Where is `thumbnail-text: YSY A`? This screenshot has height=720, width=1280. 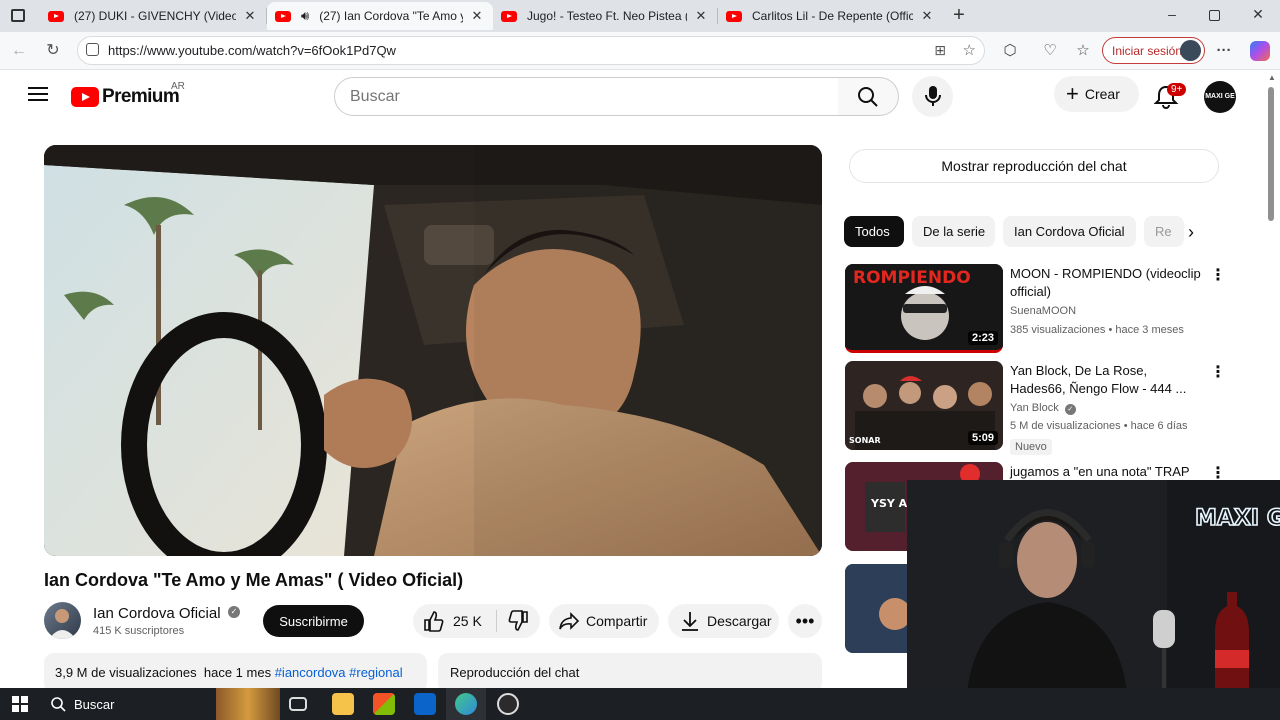 thumbnail-text: YSY A is located at coordinates (889, 503).